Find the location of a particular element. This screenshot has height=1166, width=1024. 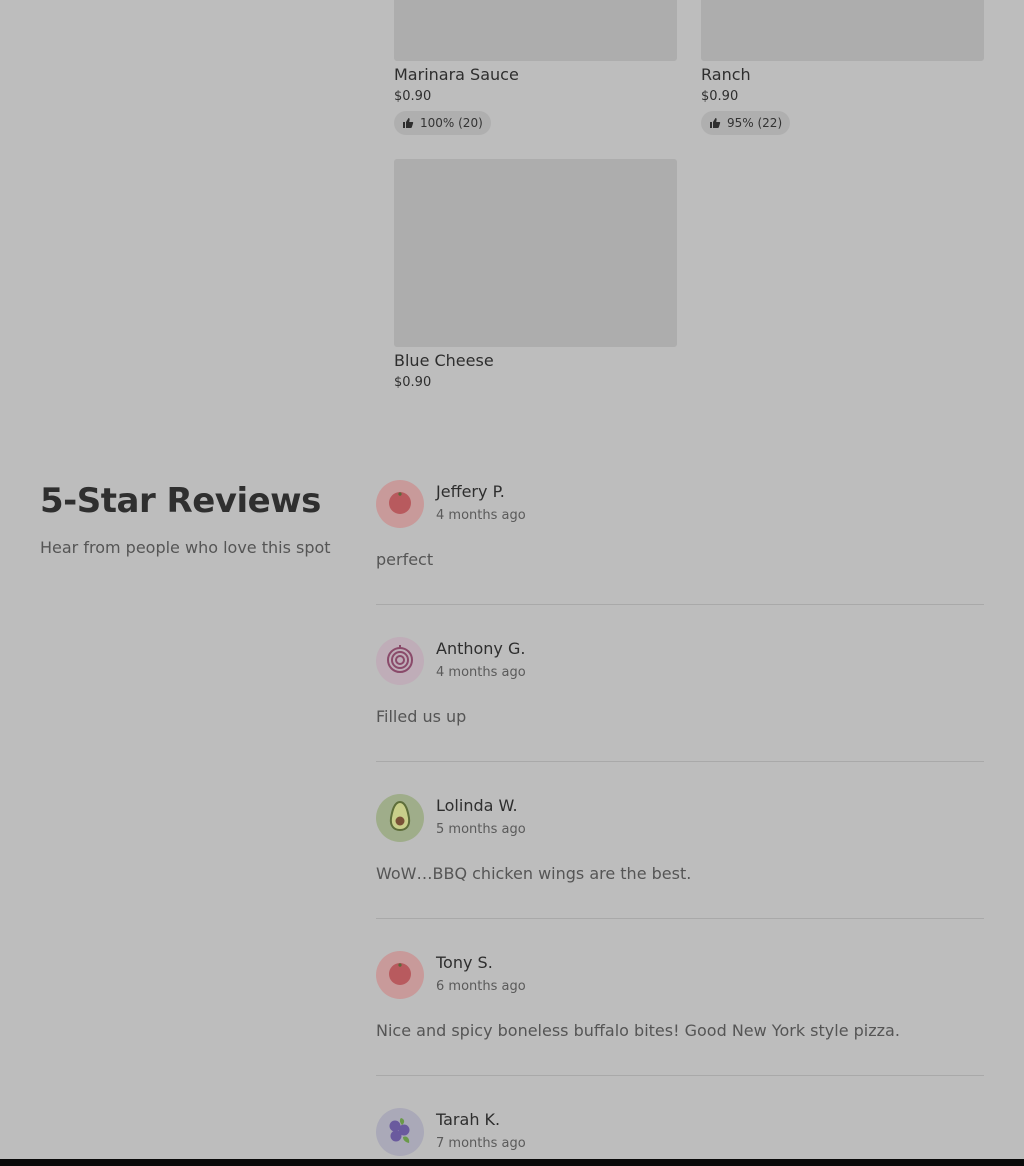

reviewer-name: Anthony G. is located at coordinates (481, 648).